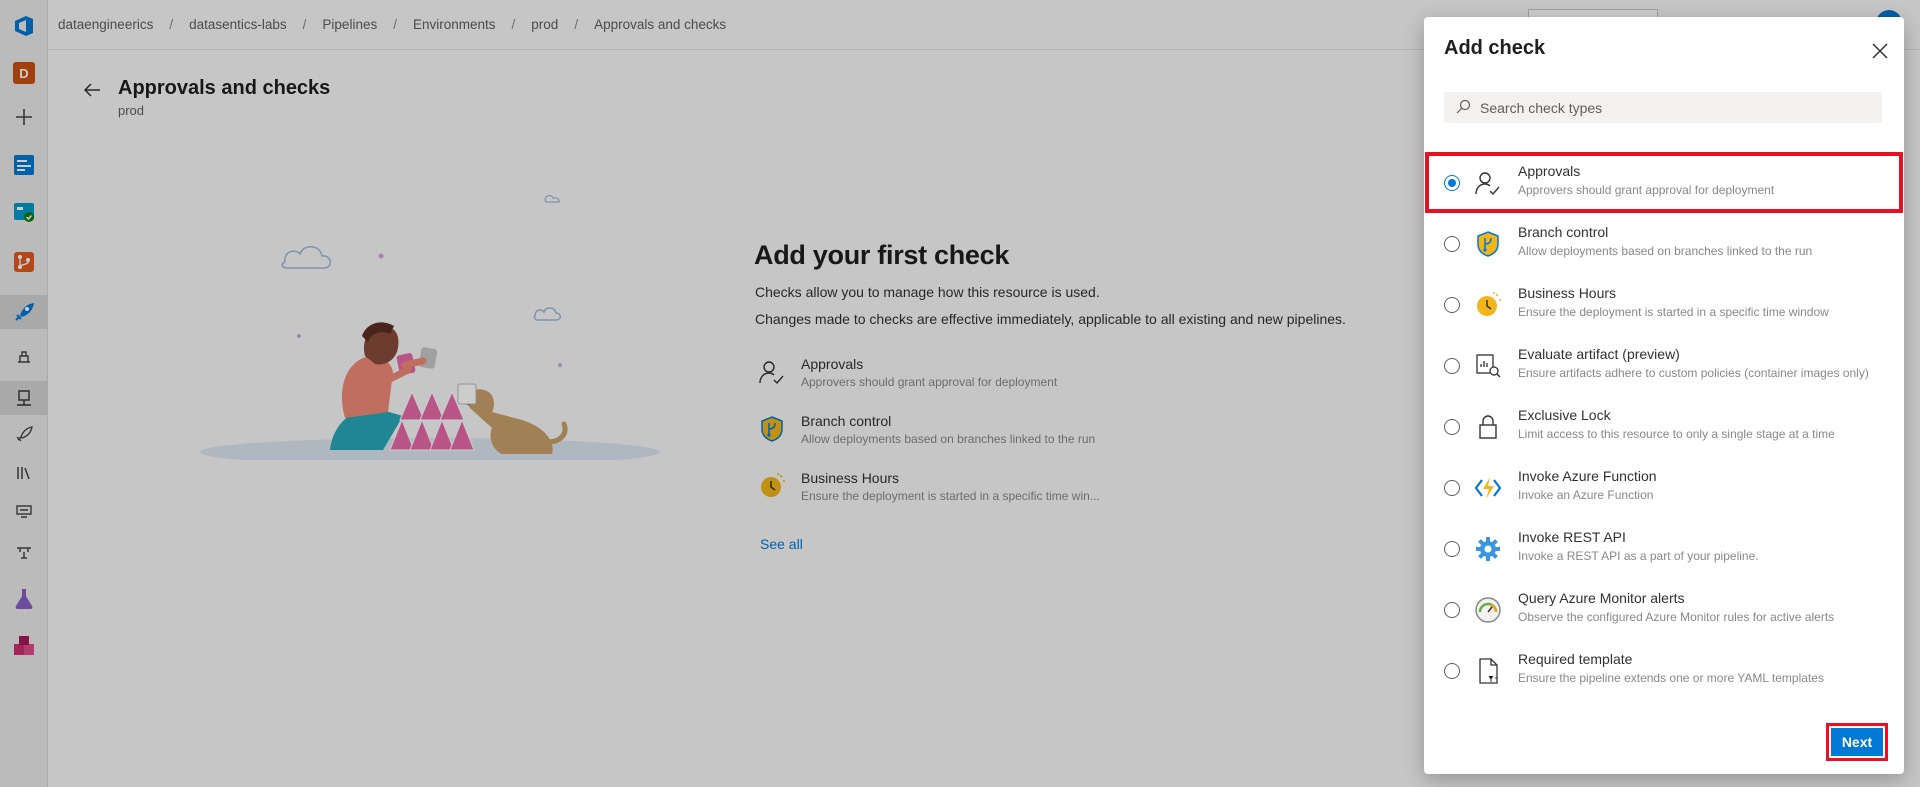  I want to click on option-desc: Invoke an Azure Function, so click(1586, 495).